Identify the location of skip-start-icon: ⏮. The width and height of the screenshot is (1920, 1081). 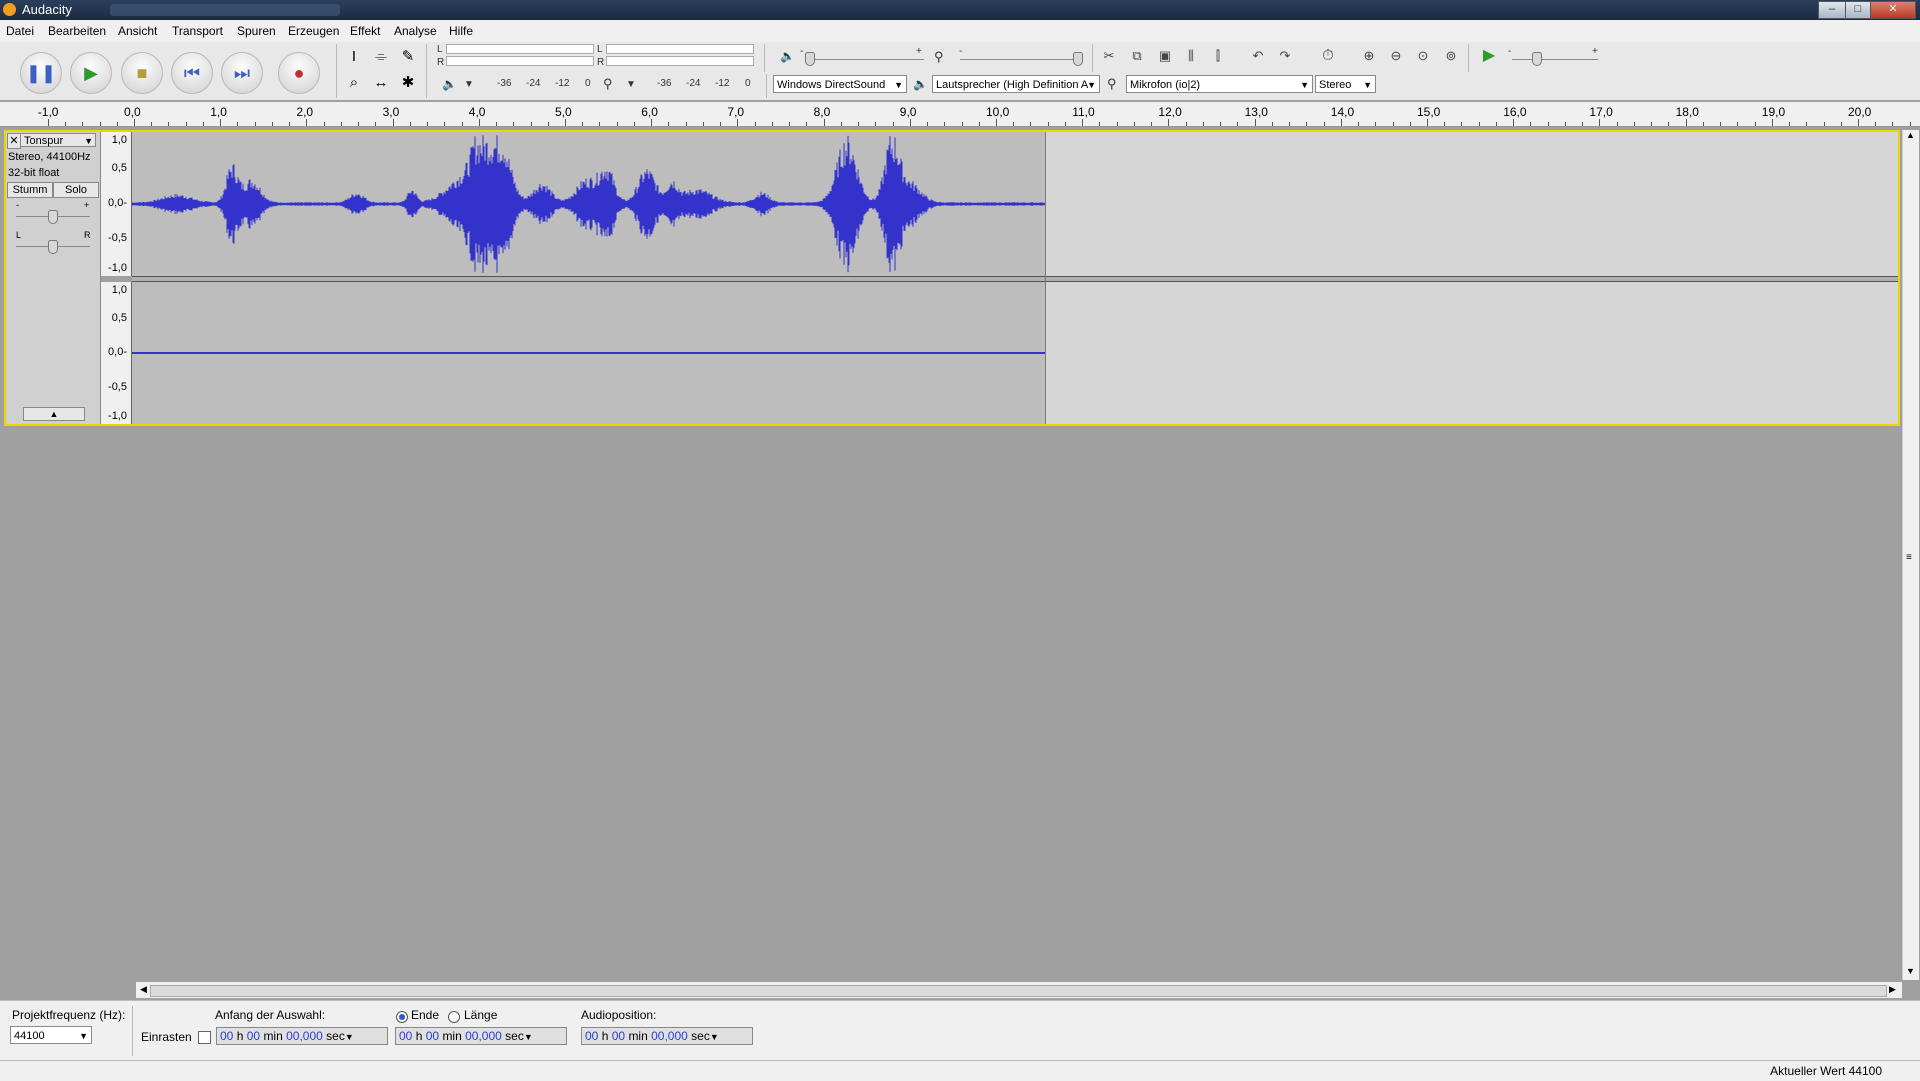
(192, 73).